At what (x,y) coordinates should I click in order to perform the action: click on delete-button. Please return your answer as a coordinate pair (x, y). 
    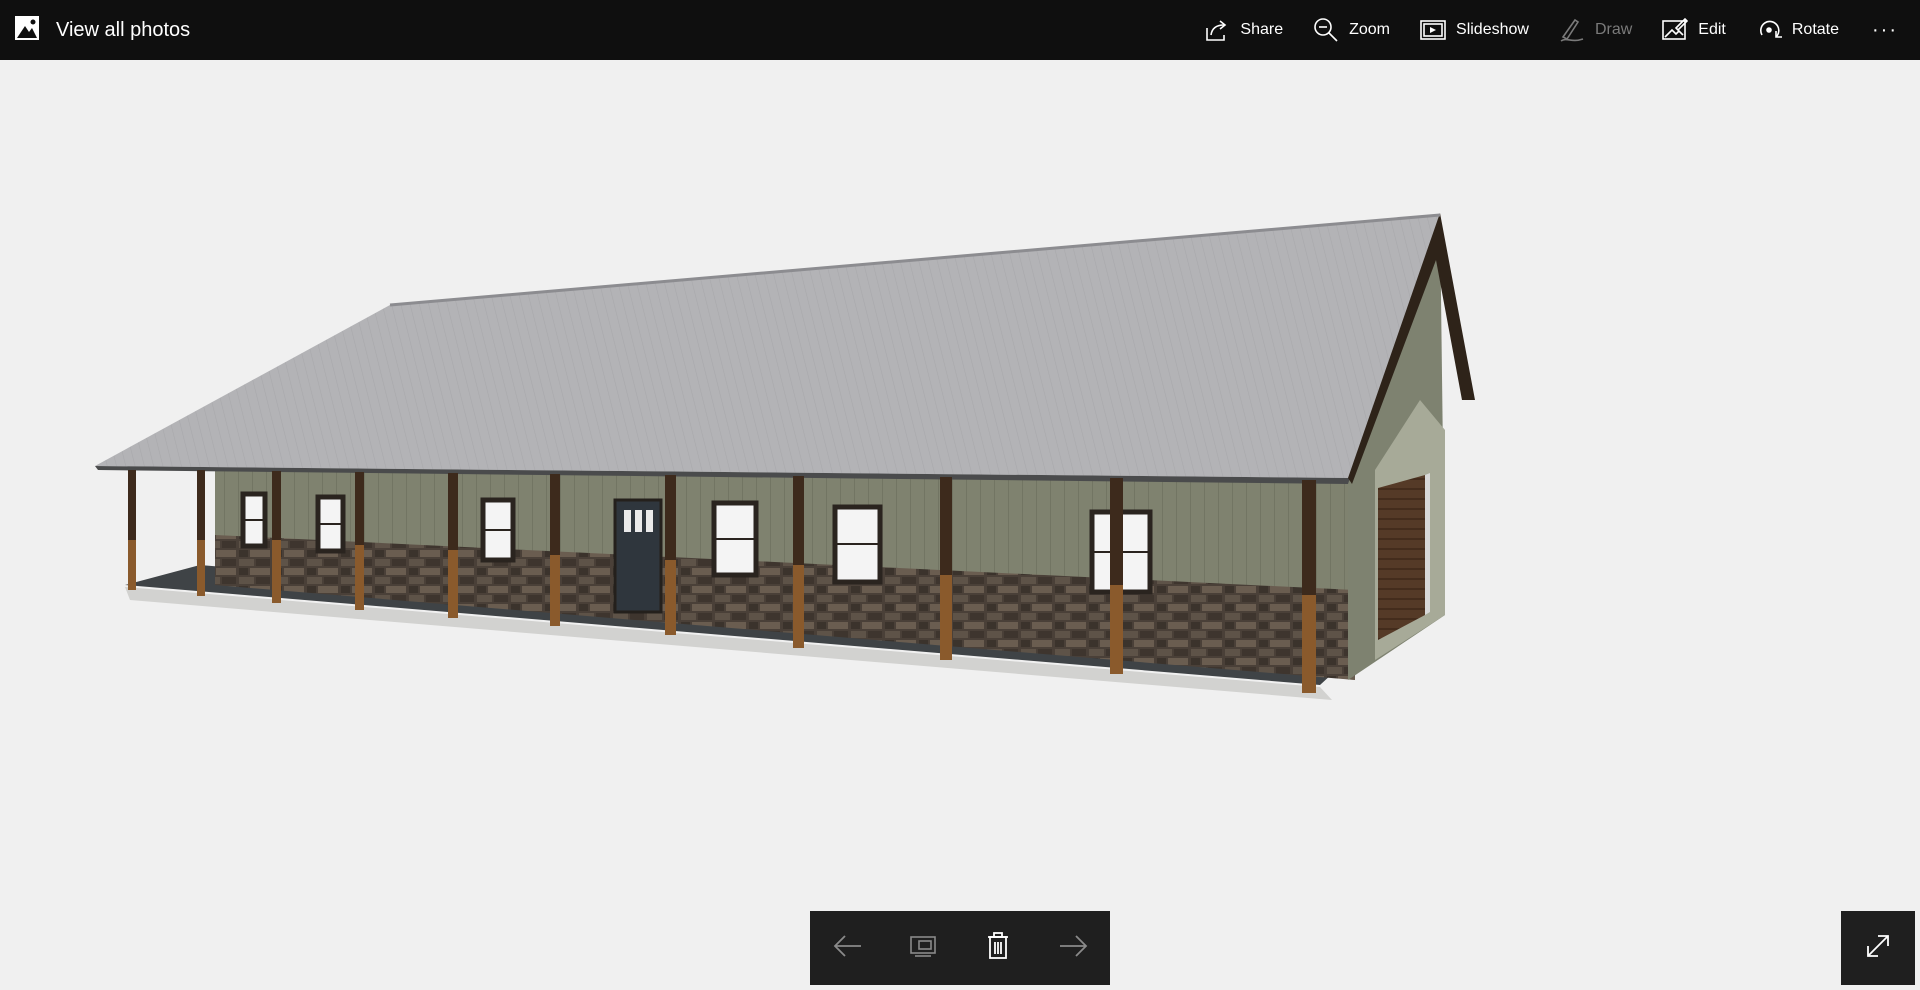
    Looking at the image, I should click on (998, 948).